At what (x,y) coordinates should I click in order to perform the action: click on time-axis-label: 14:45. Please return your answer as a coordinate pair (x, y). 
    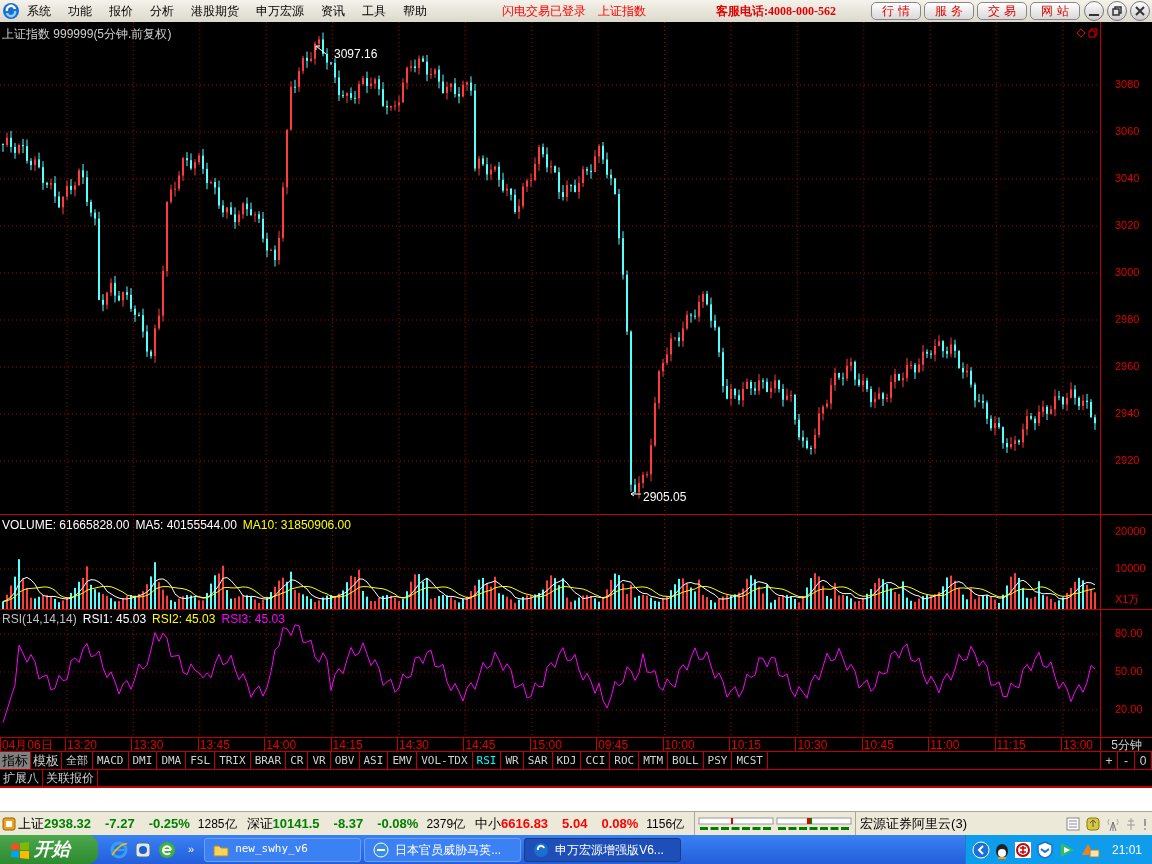
    Looking at the image, I should click on (479, 744).